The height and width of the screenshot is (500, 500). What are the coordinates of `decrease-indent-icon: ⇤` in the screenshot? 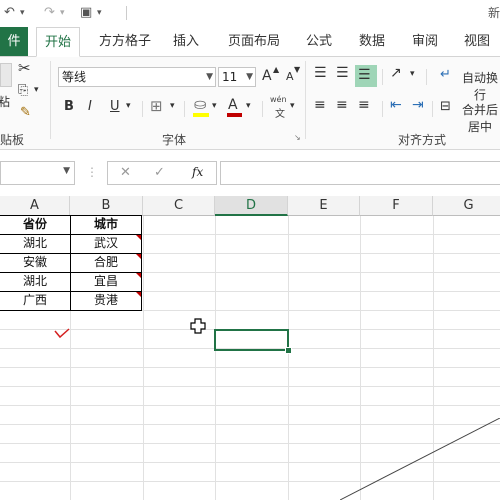 It's located at (396, 105).